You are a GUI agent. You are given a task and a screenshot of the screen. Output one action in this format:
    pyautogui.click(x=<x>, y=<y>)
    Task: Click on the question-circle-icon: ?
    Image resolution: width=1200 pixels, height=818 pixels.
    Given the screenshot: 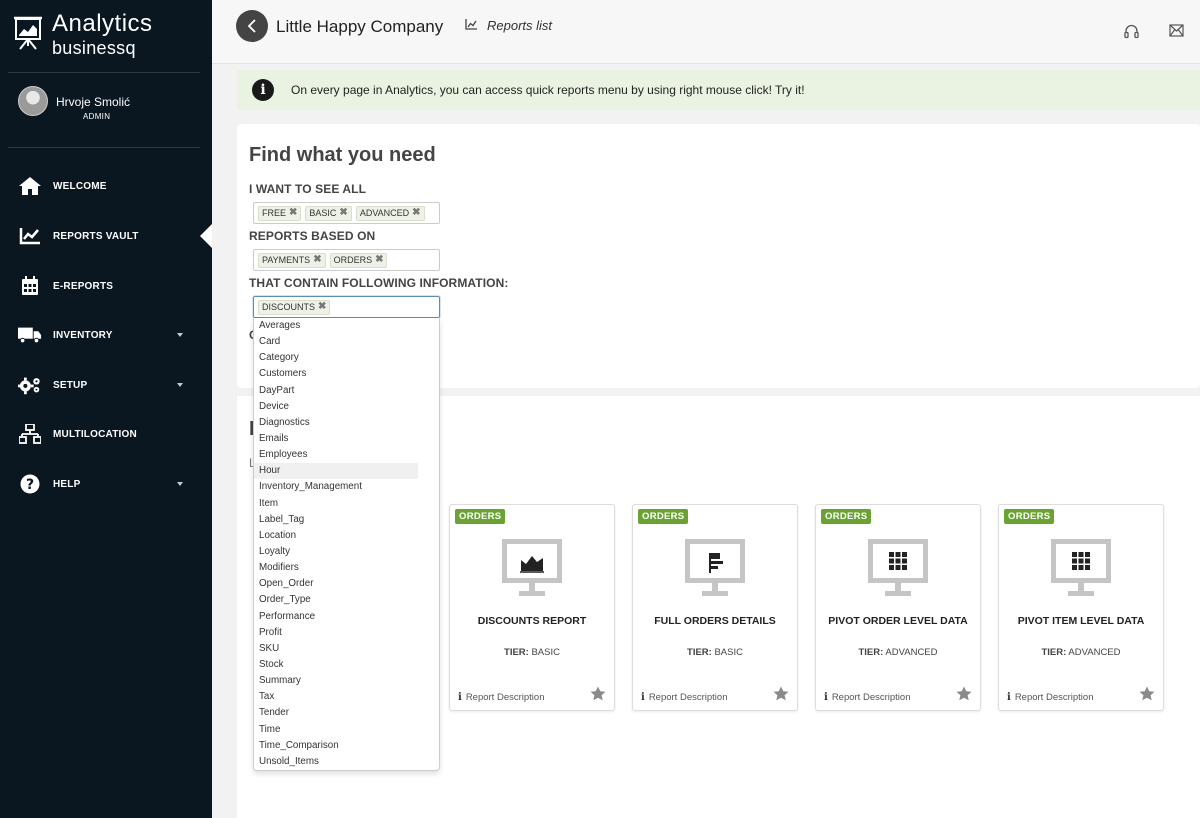 What is the action you would take?
    pyautogui.click(x=30, y=484)
    